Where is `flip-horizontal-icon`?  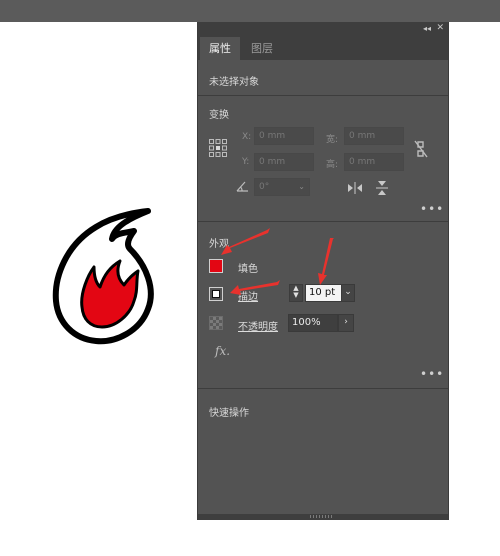
flip-horizontal-icon is located at coordinates (355, 188).